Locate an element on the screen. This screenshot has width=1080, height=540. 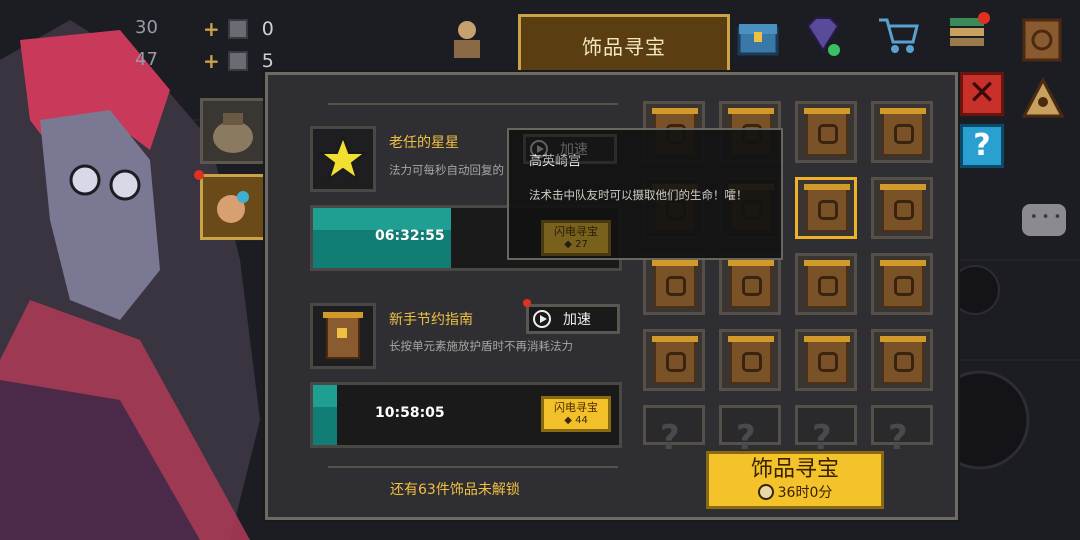
tab-trinket-hunt: 饰品寻宝 is located at coordinates (624, 45).